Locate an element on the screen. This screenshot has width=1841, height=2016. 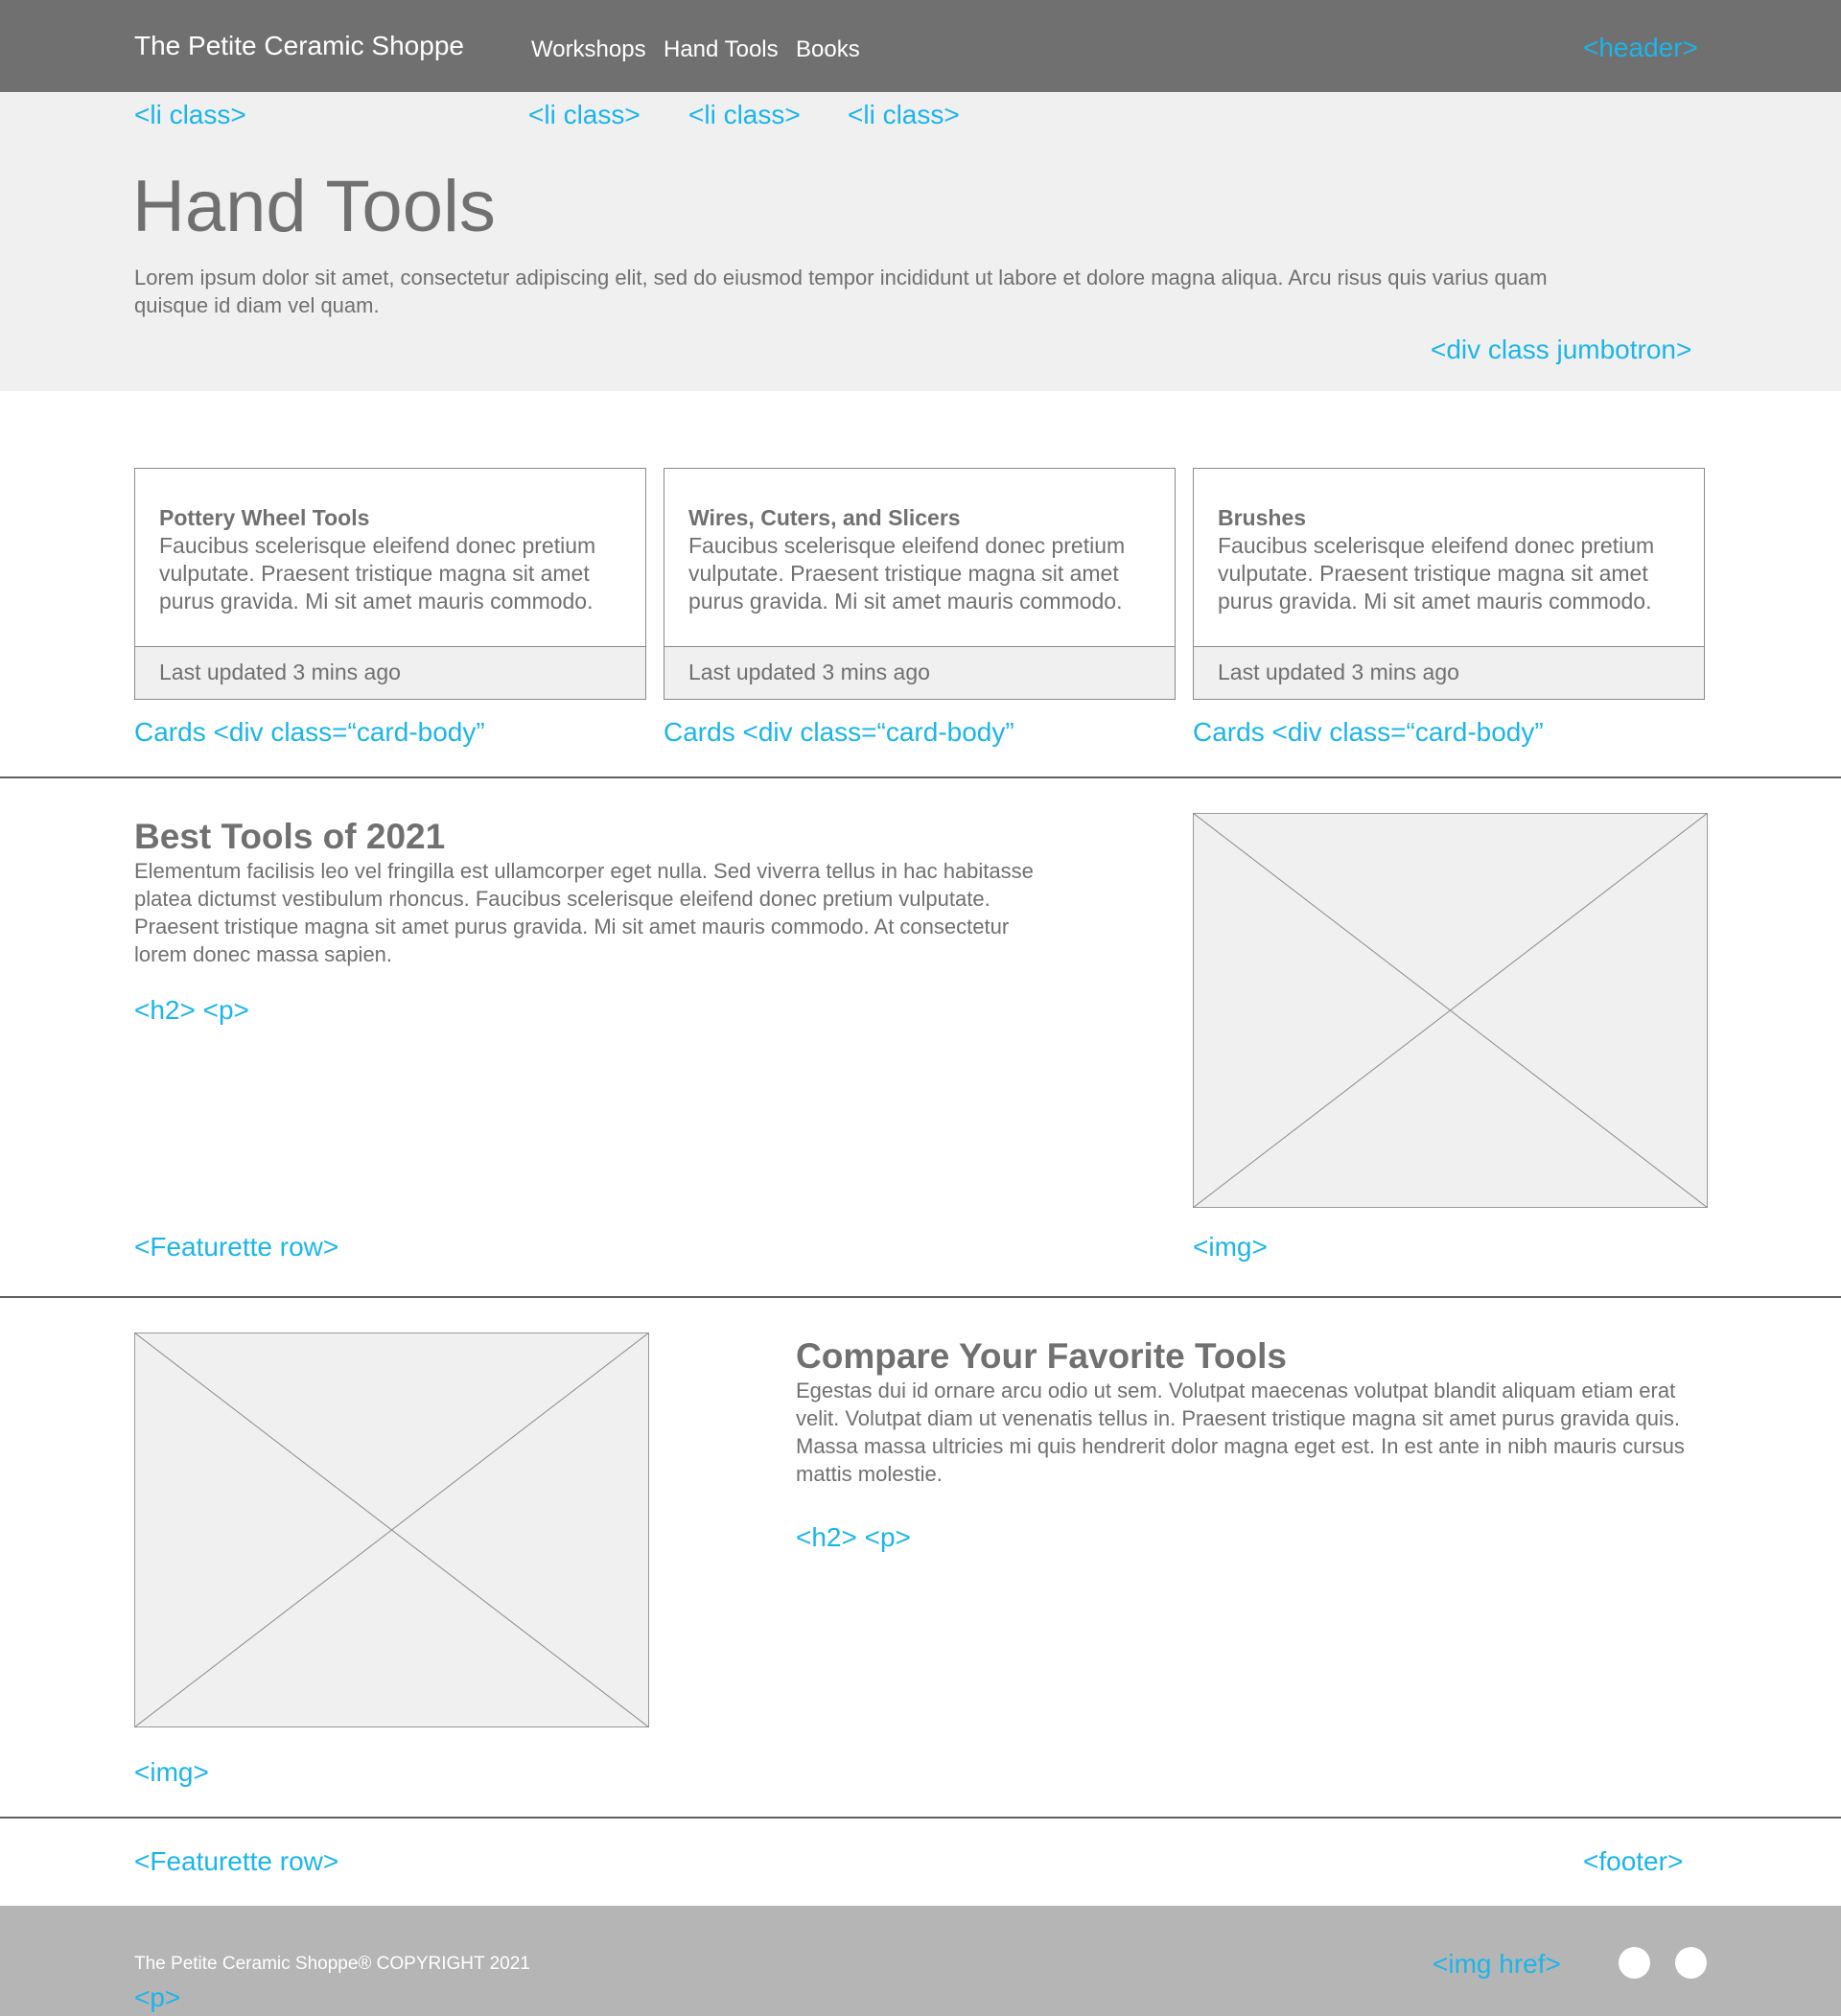
annotation-p: <p> is located at coordinates (157, 1997).